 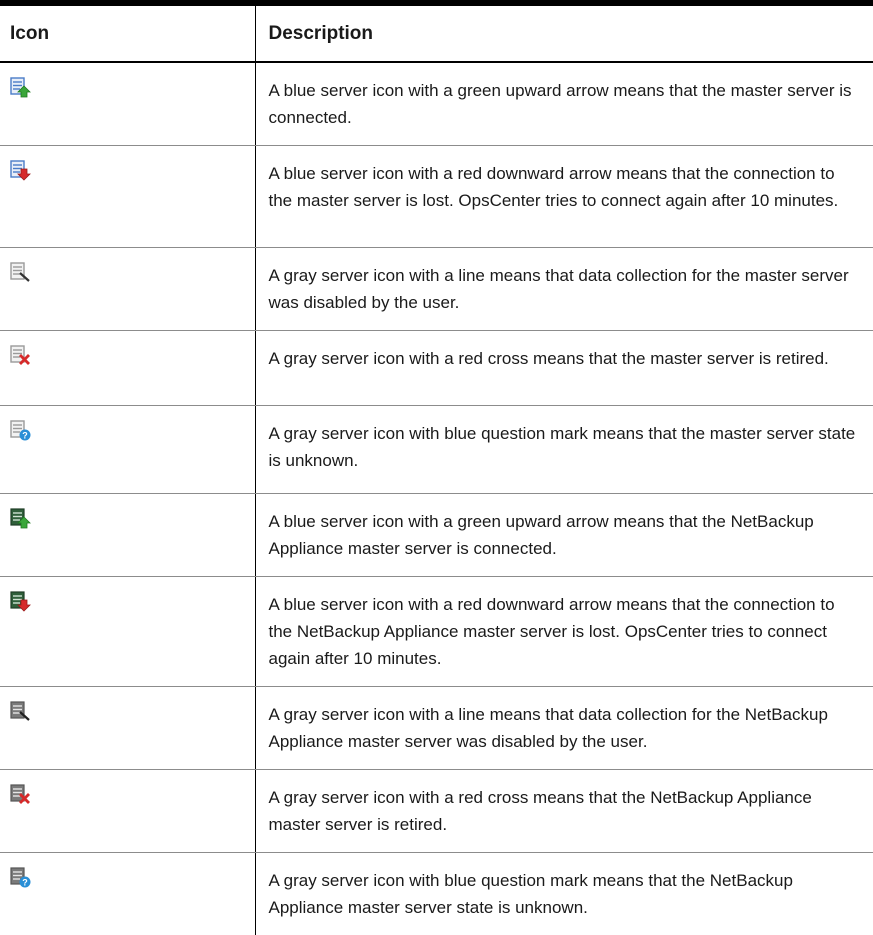 What do you see at coordinates (20, 601) in the screenshot?
I see `appliance-server-connection-lost-icon` at bounding box center [20, 601].